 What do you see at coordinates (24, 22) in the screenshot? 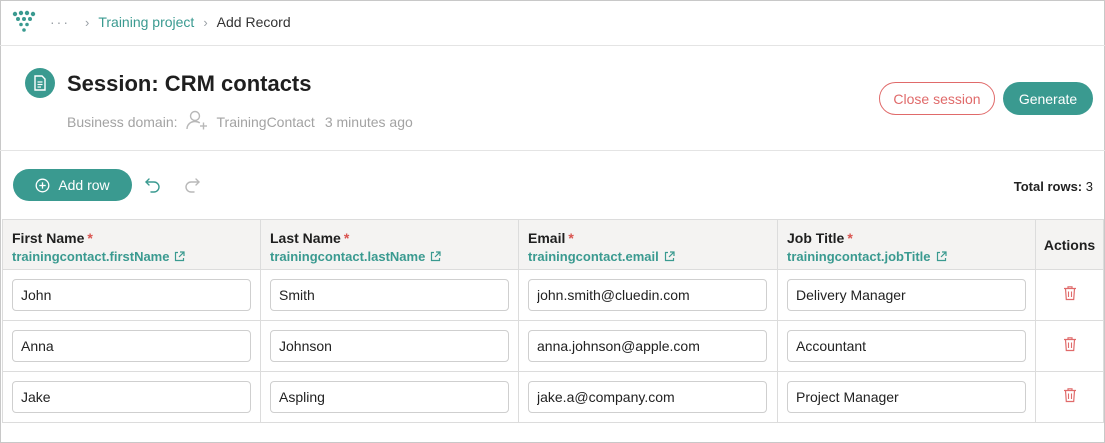
I see `app-logo-icon` at bounding box center [24, 22].